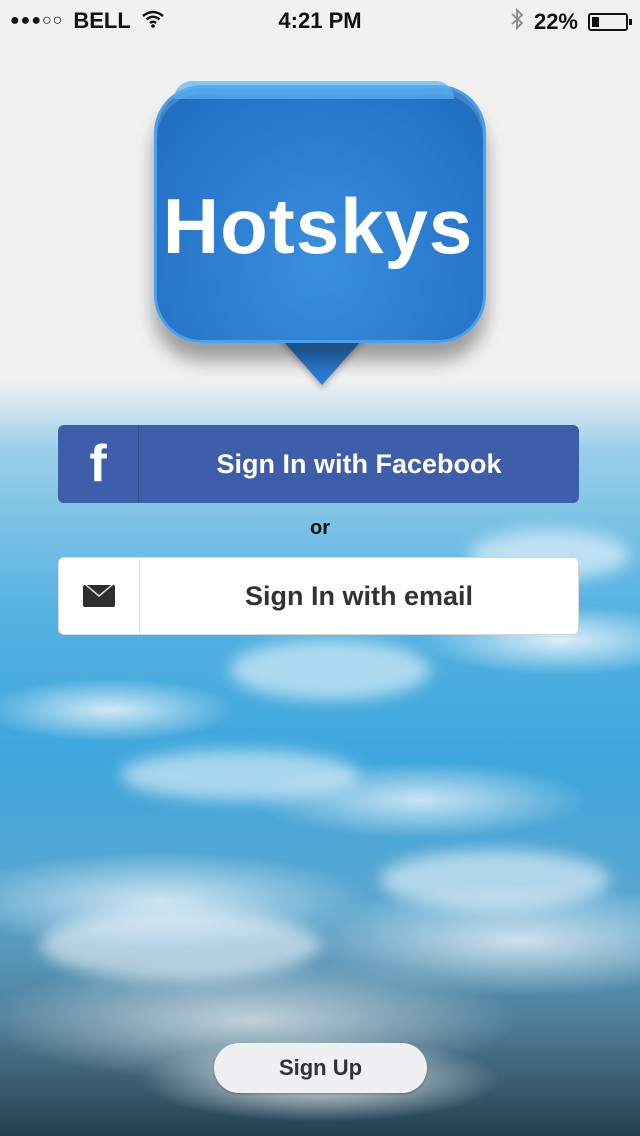  What do you see at coordinates (359, 463) in the screenshot?
I see `facebook-signin-label: Sign In with Facebook` at bounding box center [359, 463].